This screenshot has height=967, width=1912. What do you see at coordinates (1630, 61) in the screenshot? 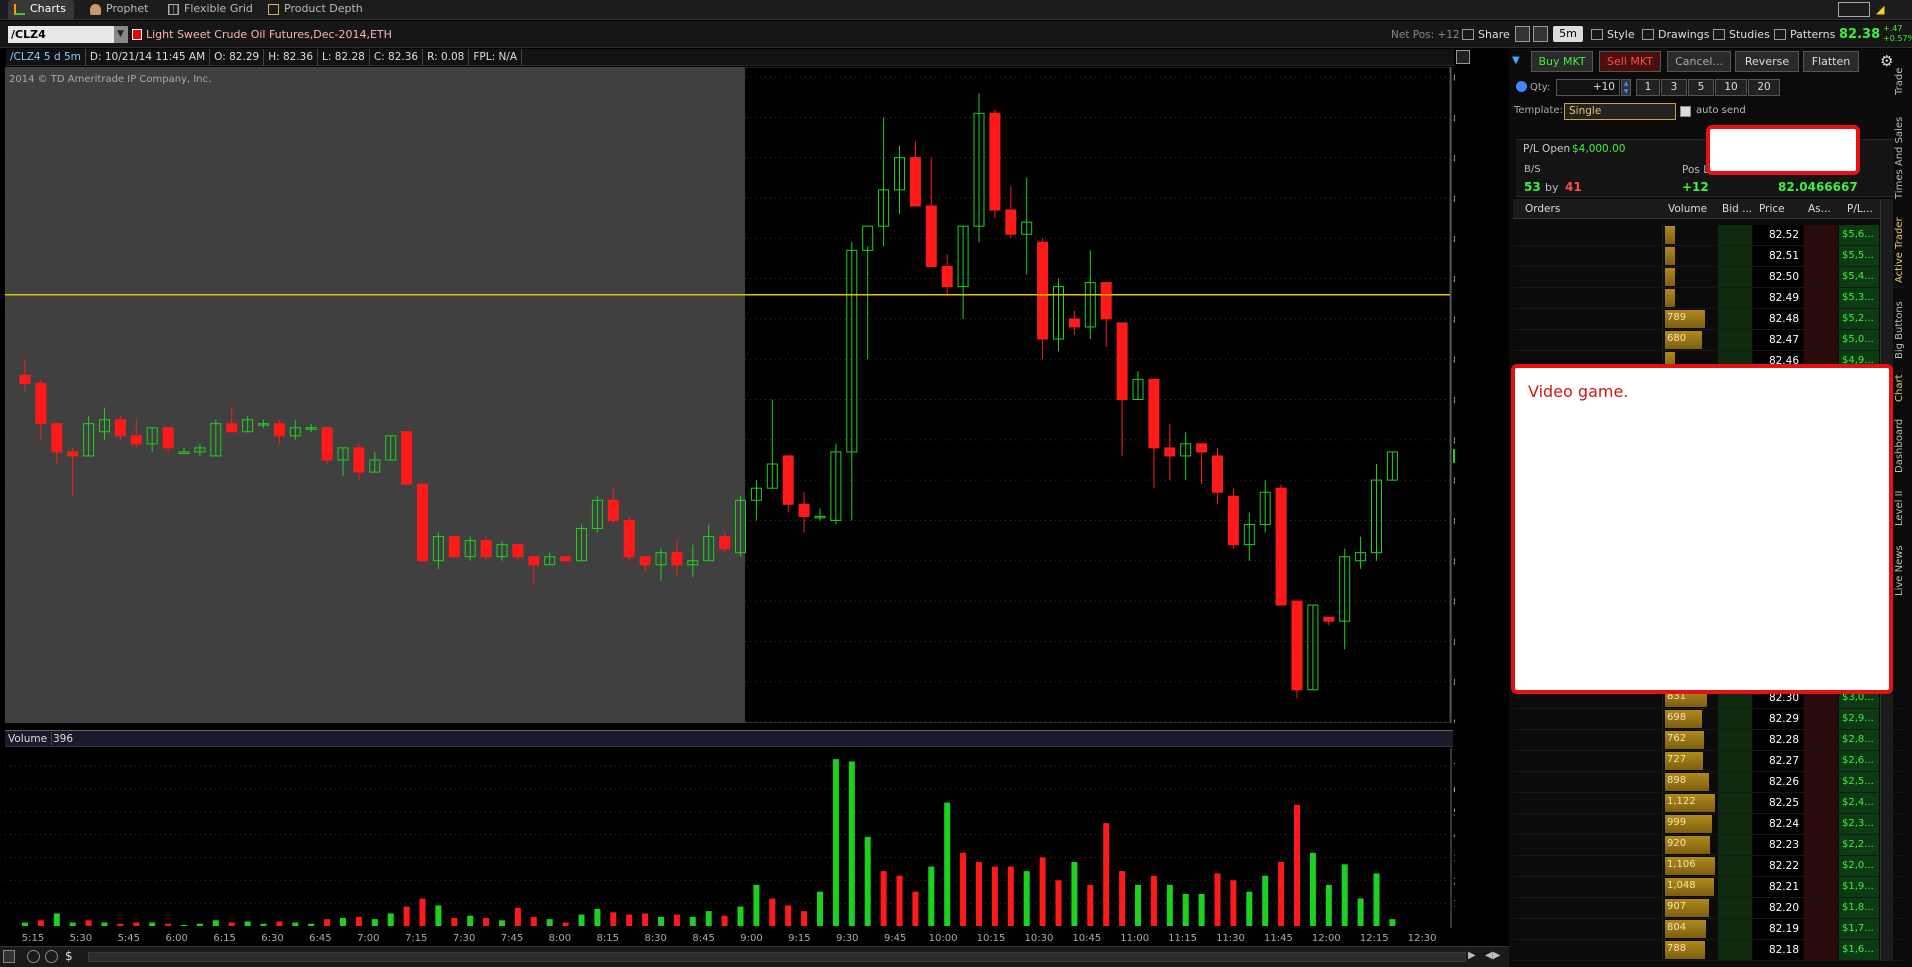
I see `sell-mkt-button: Sell MKT` at bounding box center [1630, 61].